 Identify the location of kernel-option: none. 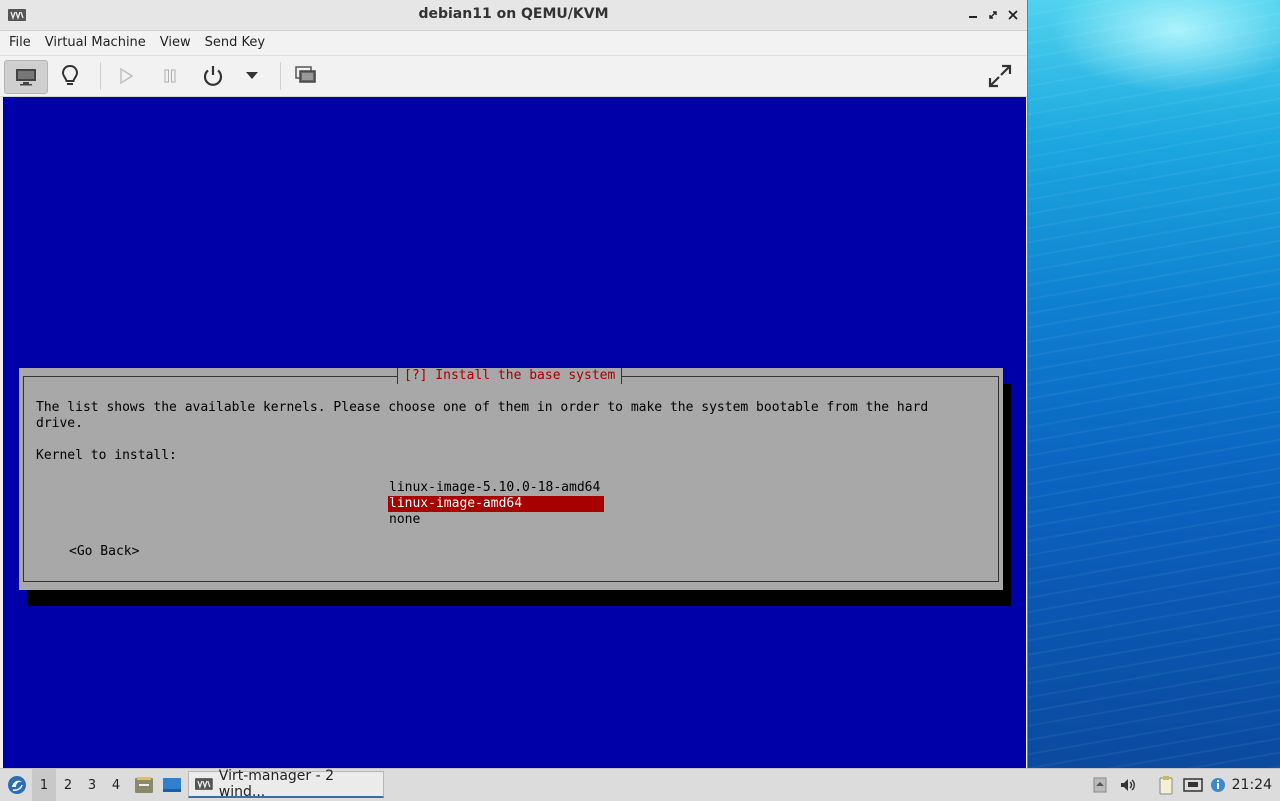
(496, 520).